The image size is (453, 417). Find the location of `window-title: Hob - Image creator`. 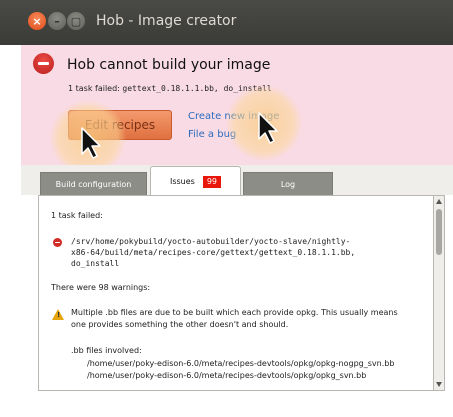

window-title: Hob - Image creator is located at coordinates (166, 21).